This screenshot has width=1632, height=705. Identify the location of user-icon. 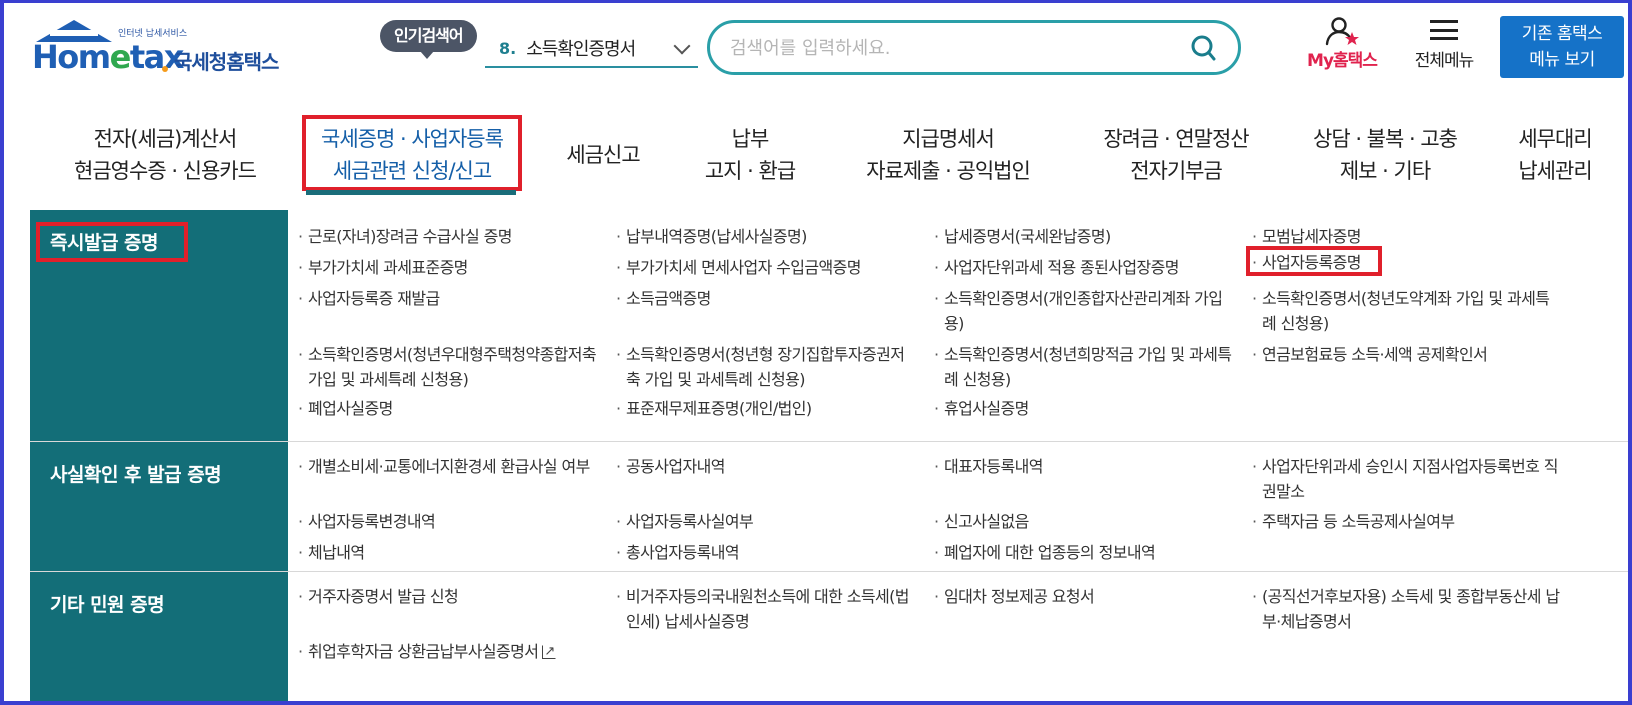
(1342, 31).